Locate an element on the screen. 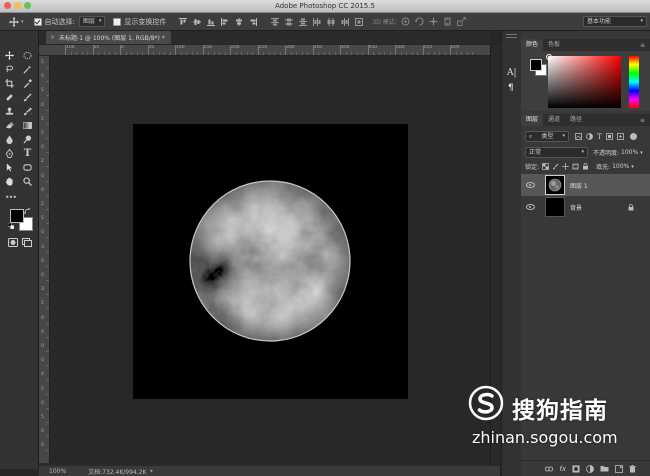  align-bottom-icon is located at coordinates (211, 22).